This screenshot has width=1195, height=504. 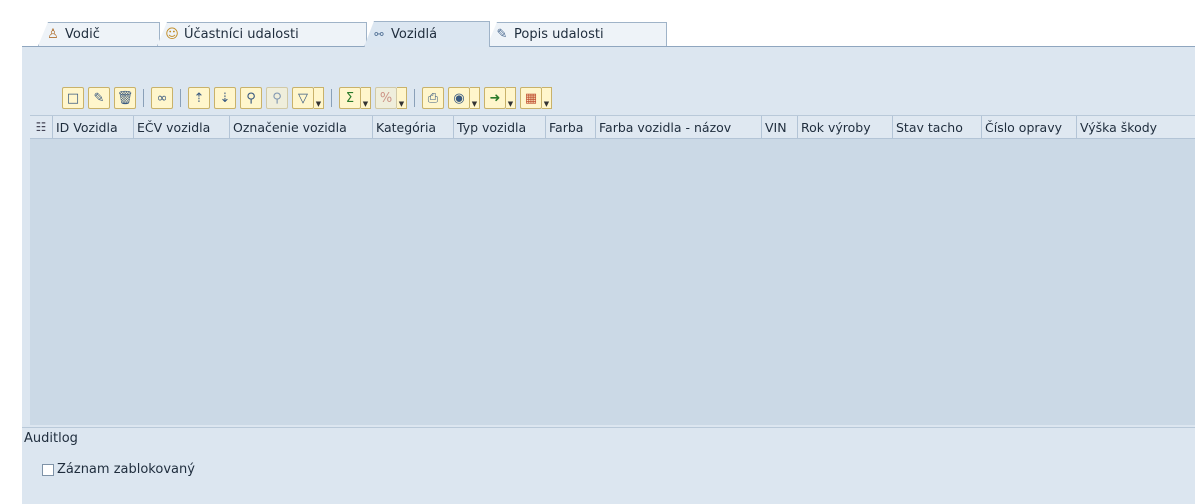 I want to click on column-header: Farba vozidla - názov, so click(x=679, y=127).